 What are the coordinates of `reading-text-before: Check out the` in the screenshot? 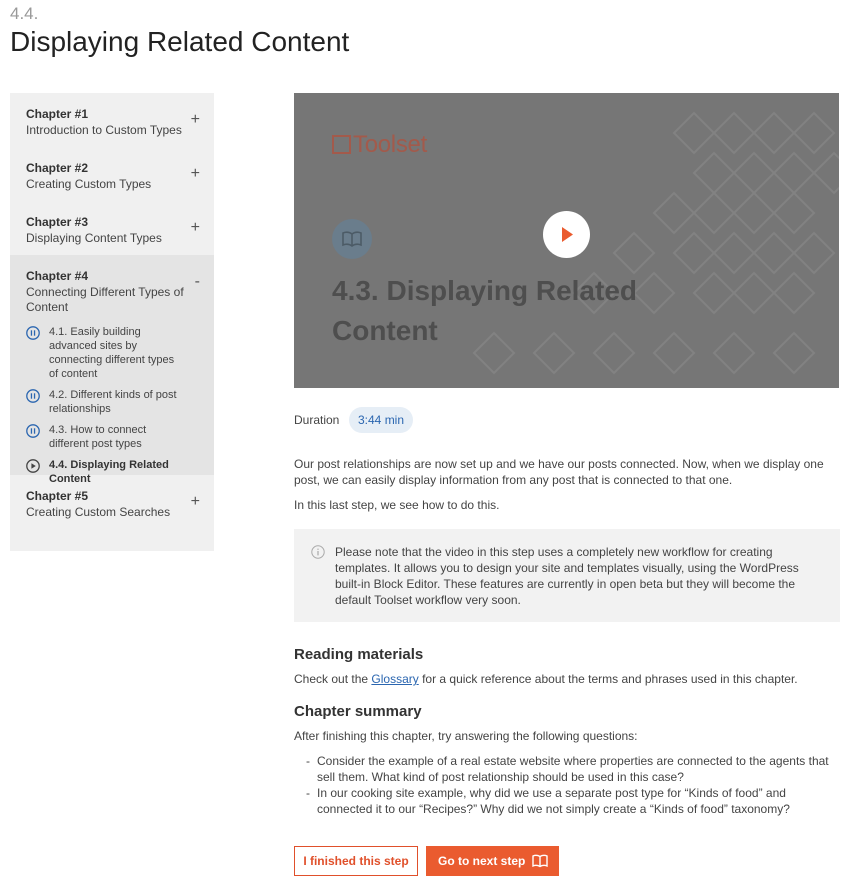 It's located at (333, 679).